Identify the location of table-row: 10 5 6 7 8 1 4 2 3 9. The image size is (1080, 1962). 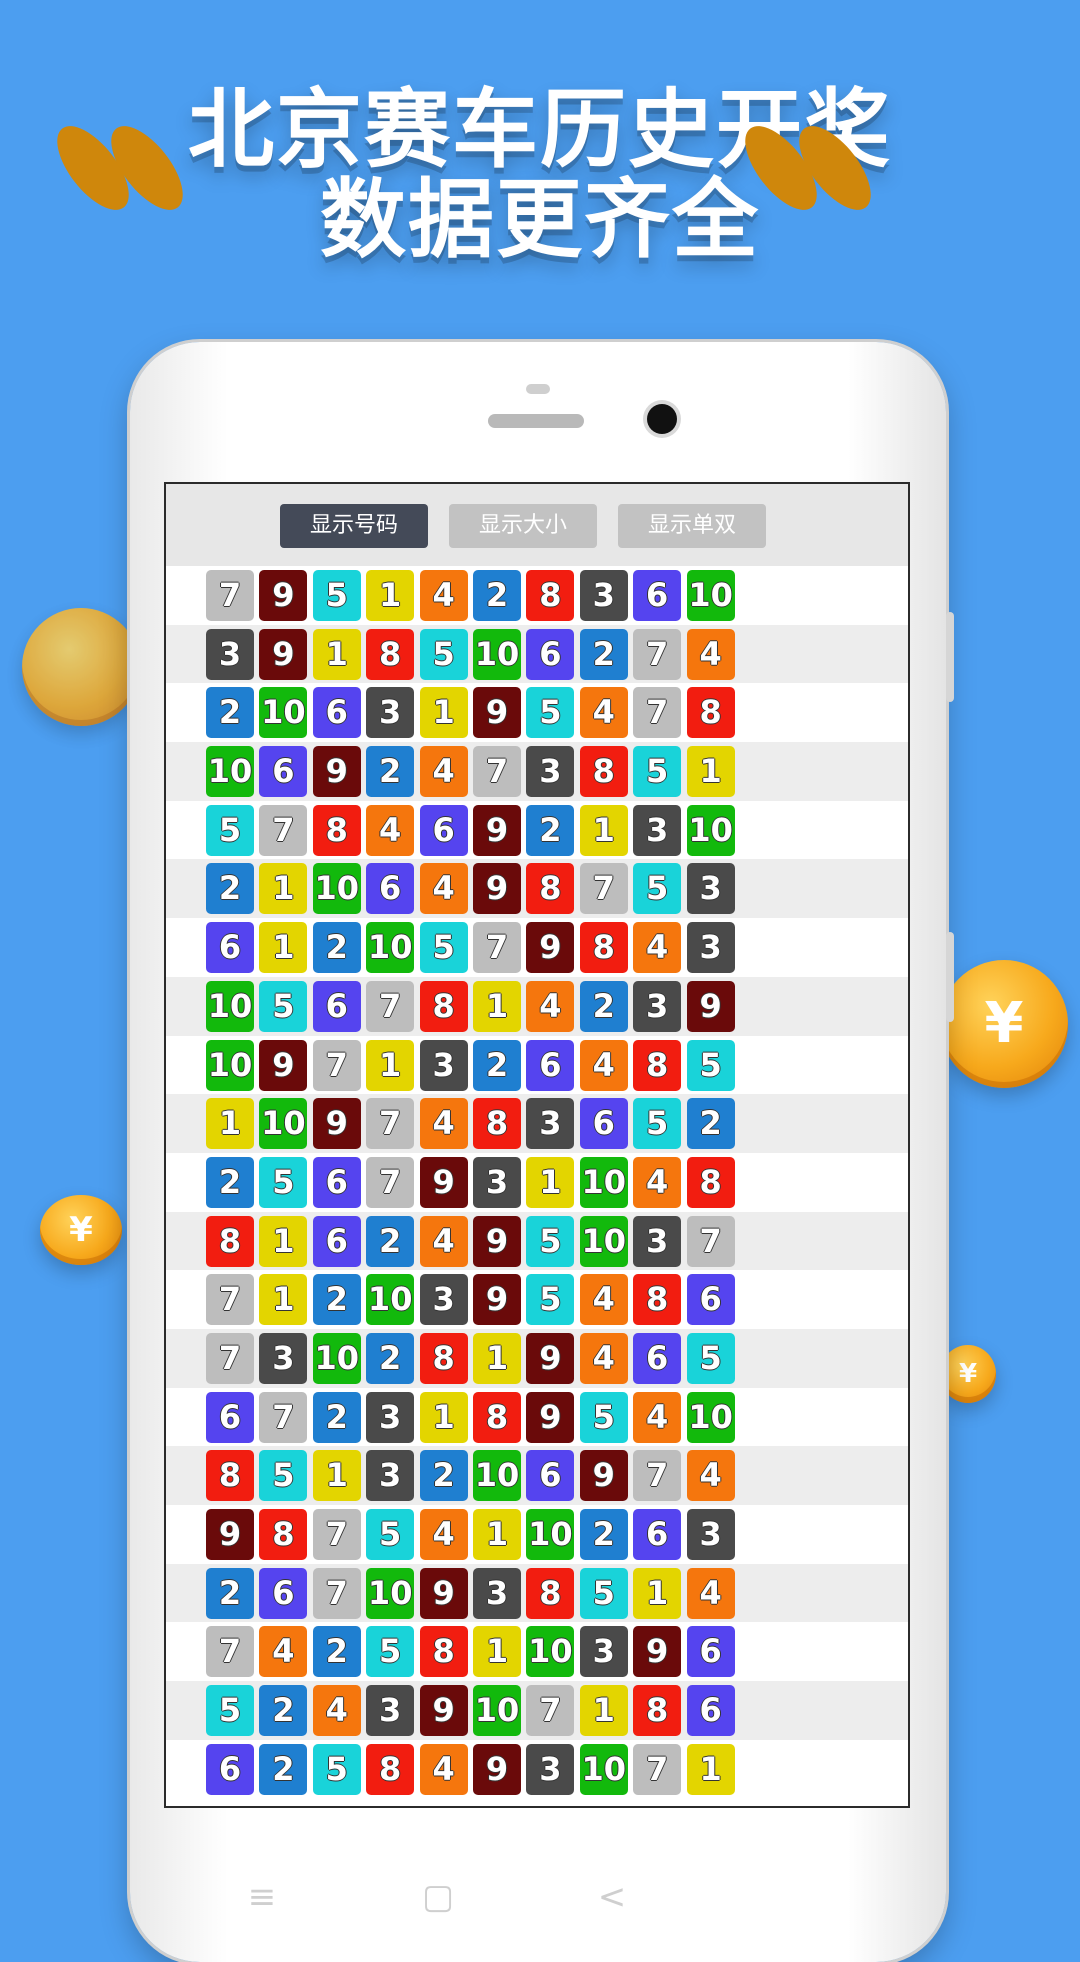
(537, 1006).